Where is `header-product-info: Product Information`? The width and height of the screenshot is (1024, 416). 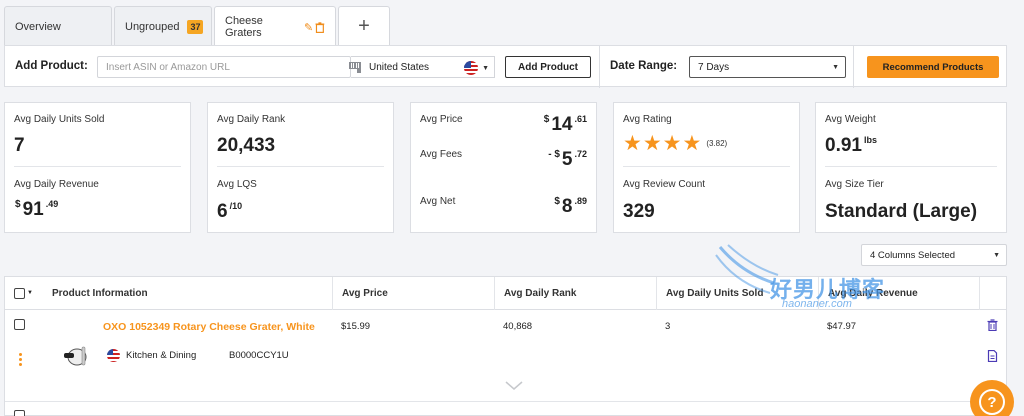
header-product-info: Product Information is located at coordinates (188, 293).